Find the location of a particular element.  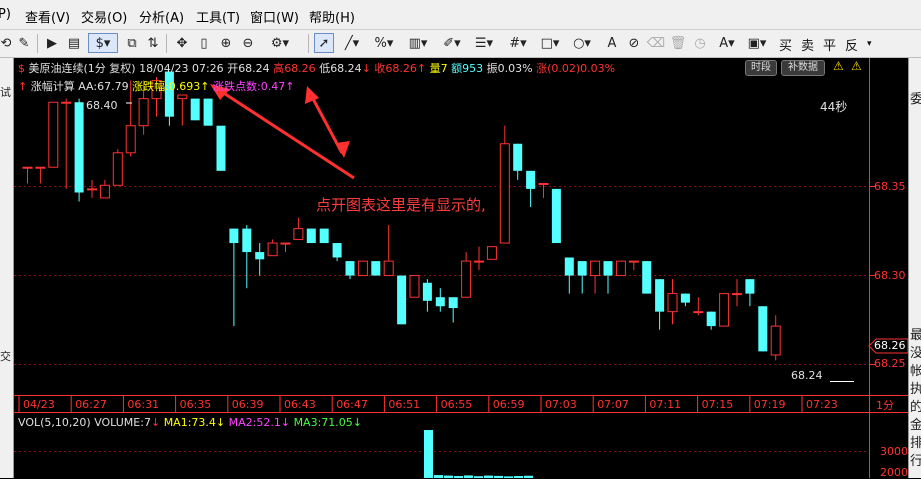

reverse-button: 反 is located at coordinates (851, 44).